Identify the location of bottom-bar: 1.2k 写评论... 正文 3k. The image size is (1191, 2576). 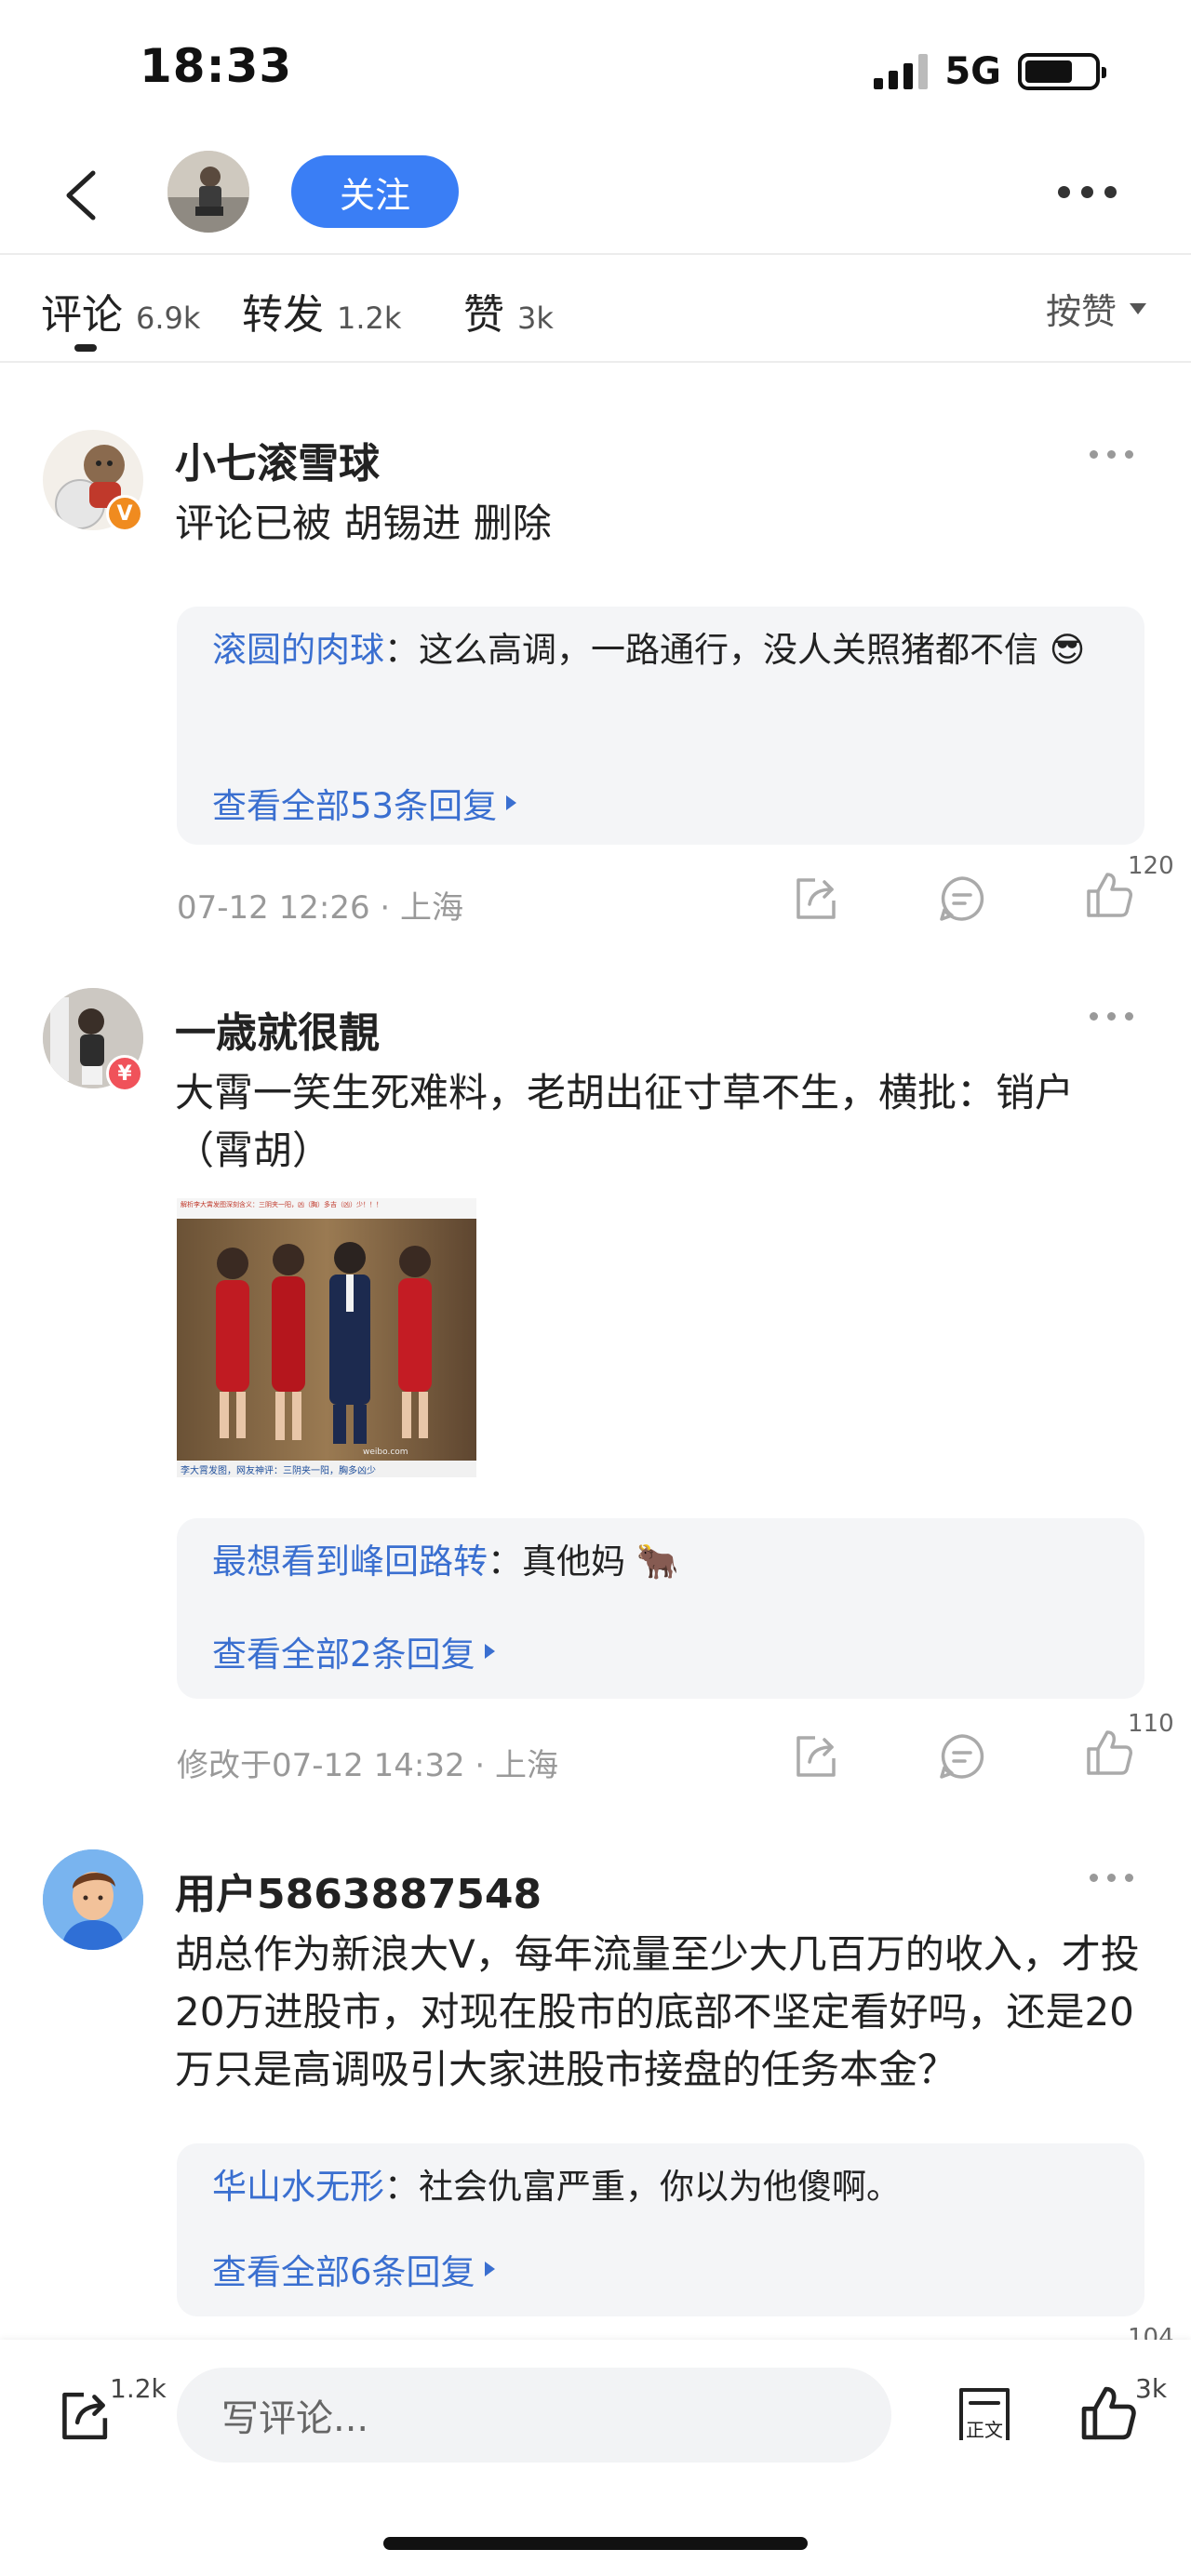
(595, 2458).